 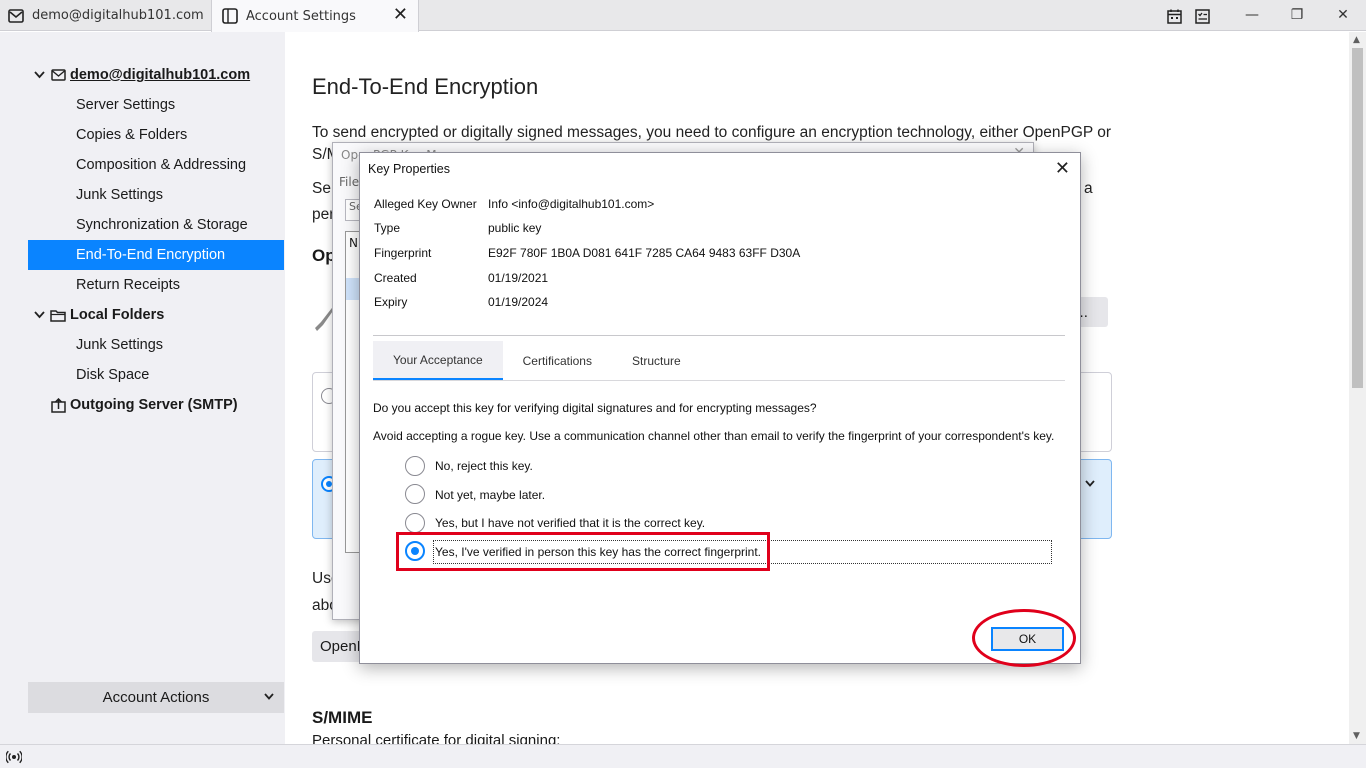 I want to click on calendar-icon, so click(x=1174, y=16).